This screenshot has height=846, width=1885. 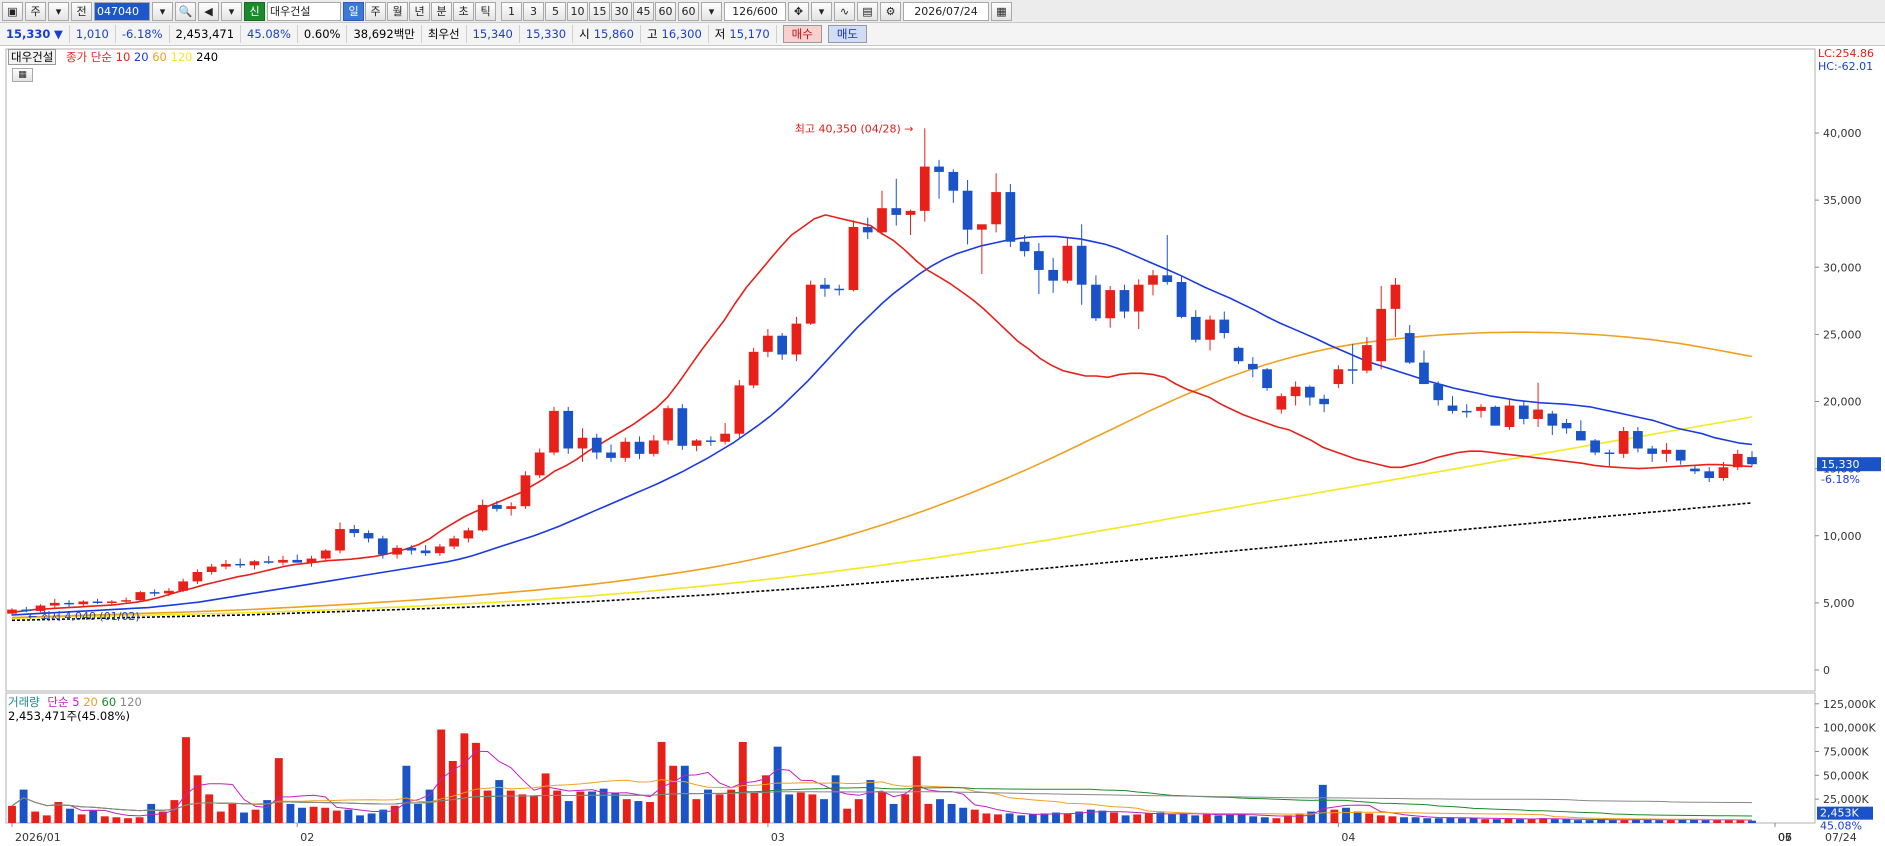 What do you see at coordinates (577, 11) in the screenshot?
I see `minute-tab: 10` at bounding box center [577, 11].